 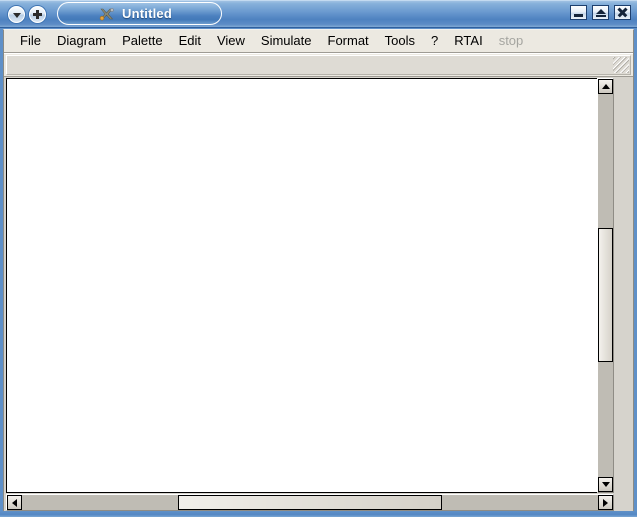 I want to click on minimize-button, so click(x=578, y=12).